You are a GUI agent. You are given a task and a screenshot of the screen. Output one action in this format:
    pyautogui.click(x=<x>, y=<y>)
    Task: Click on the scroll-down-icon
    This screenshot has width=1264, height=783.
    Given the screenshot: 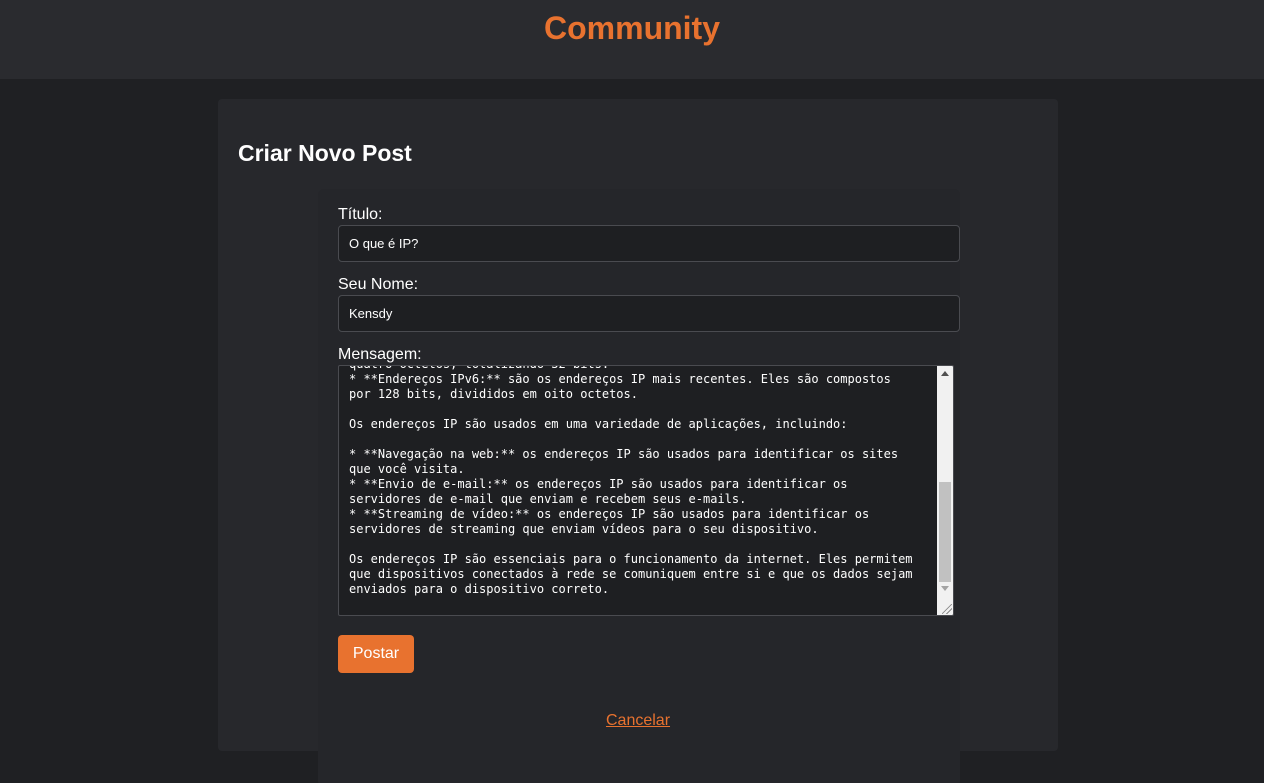 What is the action you would take?
    pyautogui.click(x=945, y=588)
    